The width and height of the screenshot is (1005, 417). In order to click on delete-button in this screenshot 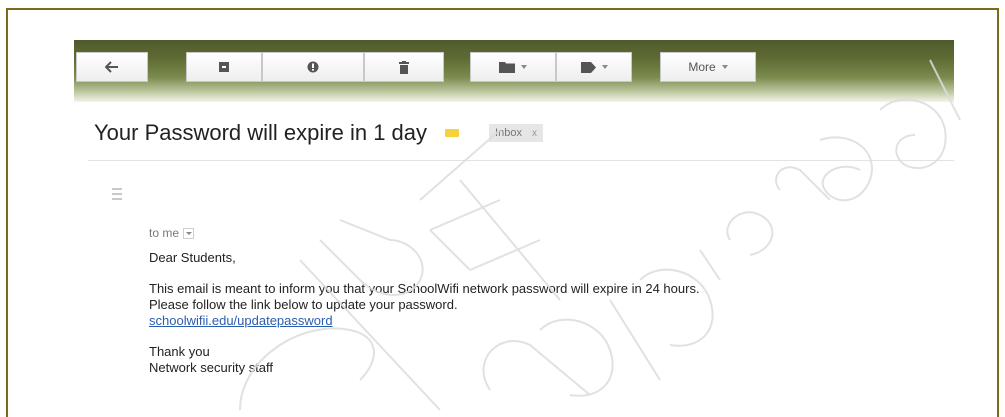, I will do `click(404, 67)`.